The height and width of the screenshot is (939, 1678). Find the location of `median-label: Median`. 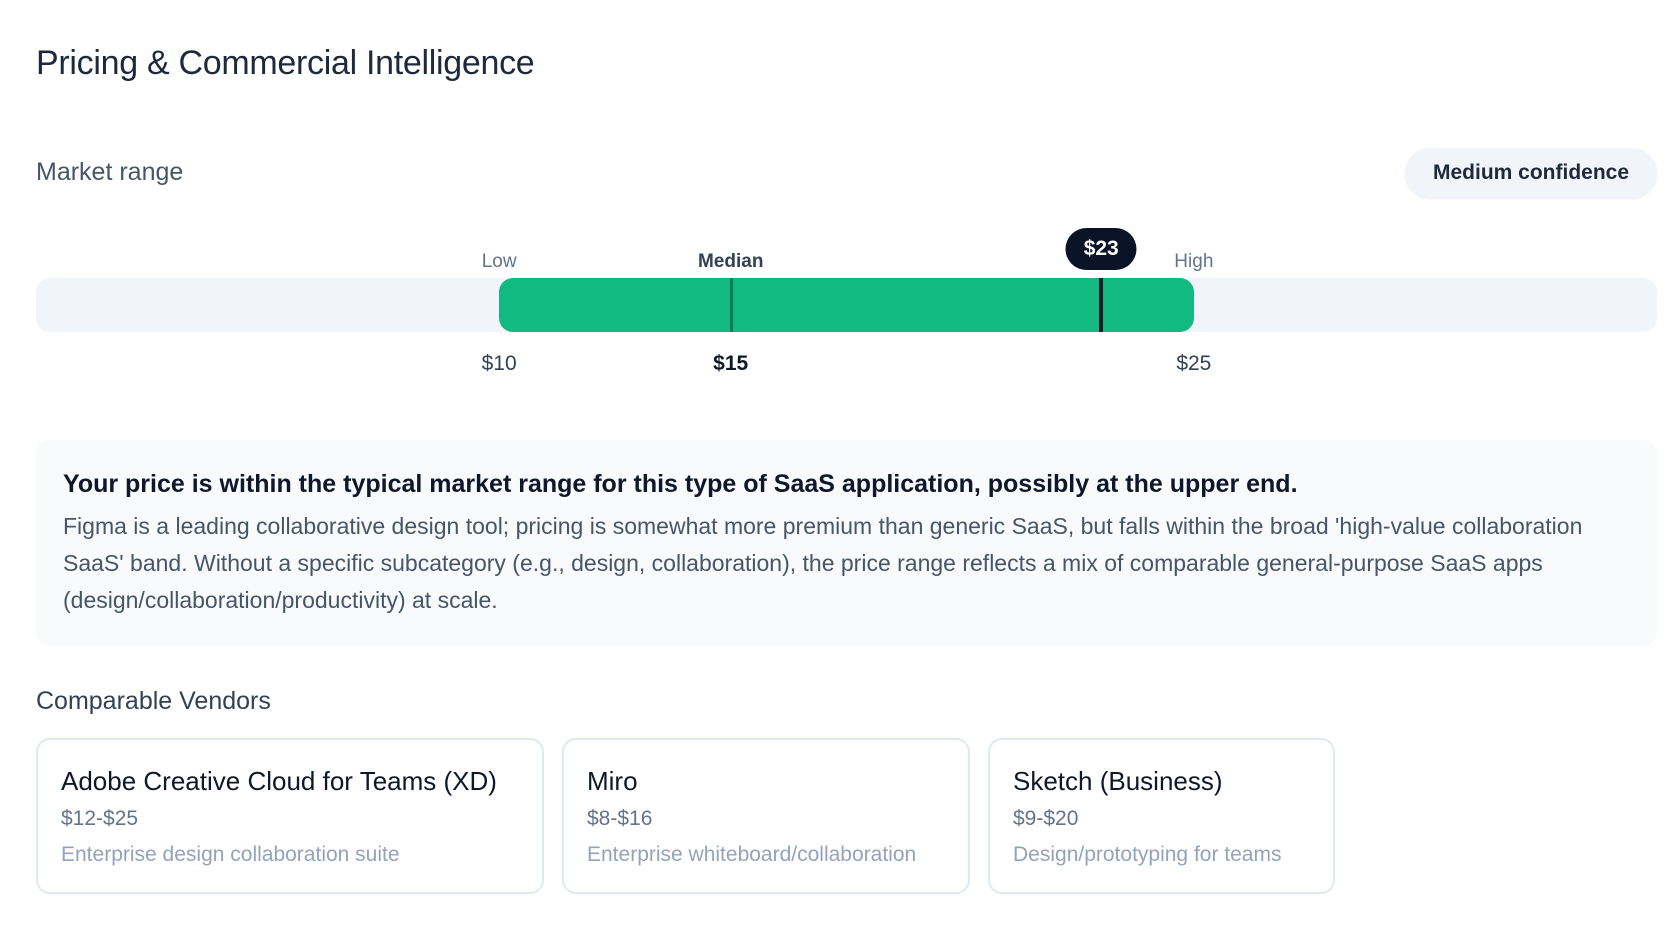

median-label: Median is located at coordinates (730, 261).